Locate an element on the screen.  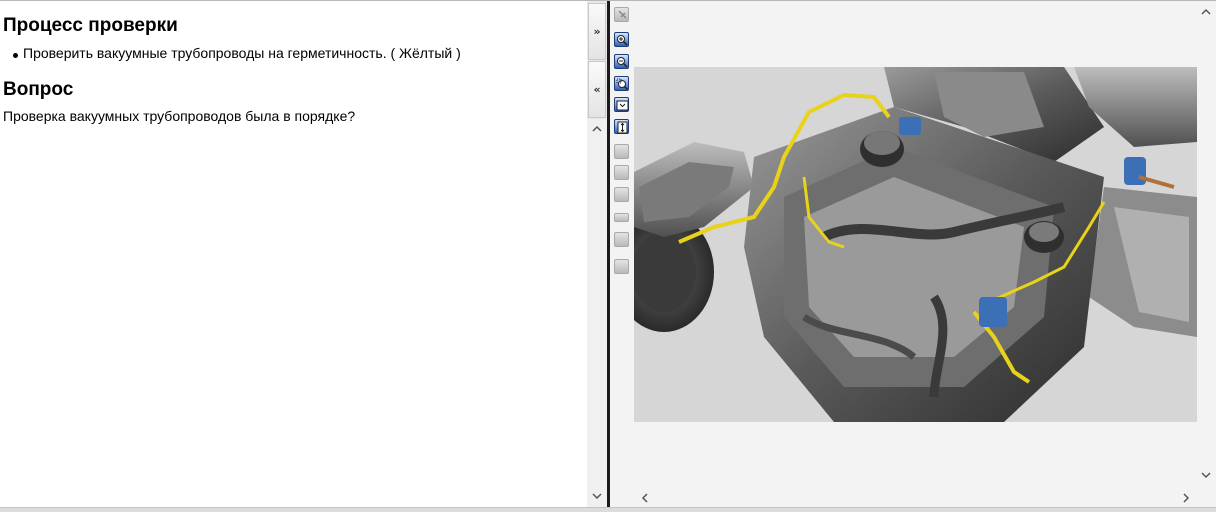
scroll-right-arrow-icon is located at coordinates (1186, 498).